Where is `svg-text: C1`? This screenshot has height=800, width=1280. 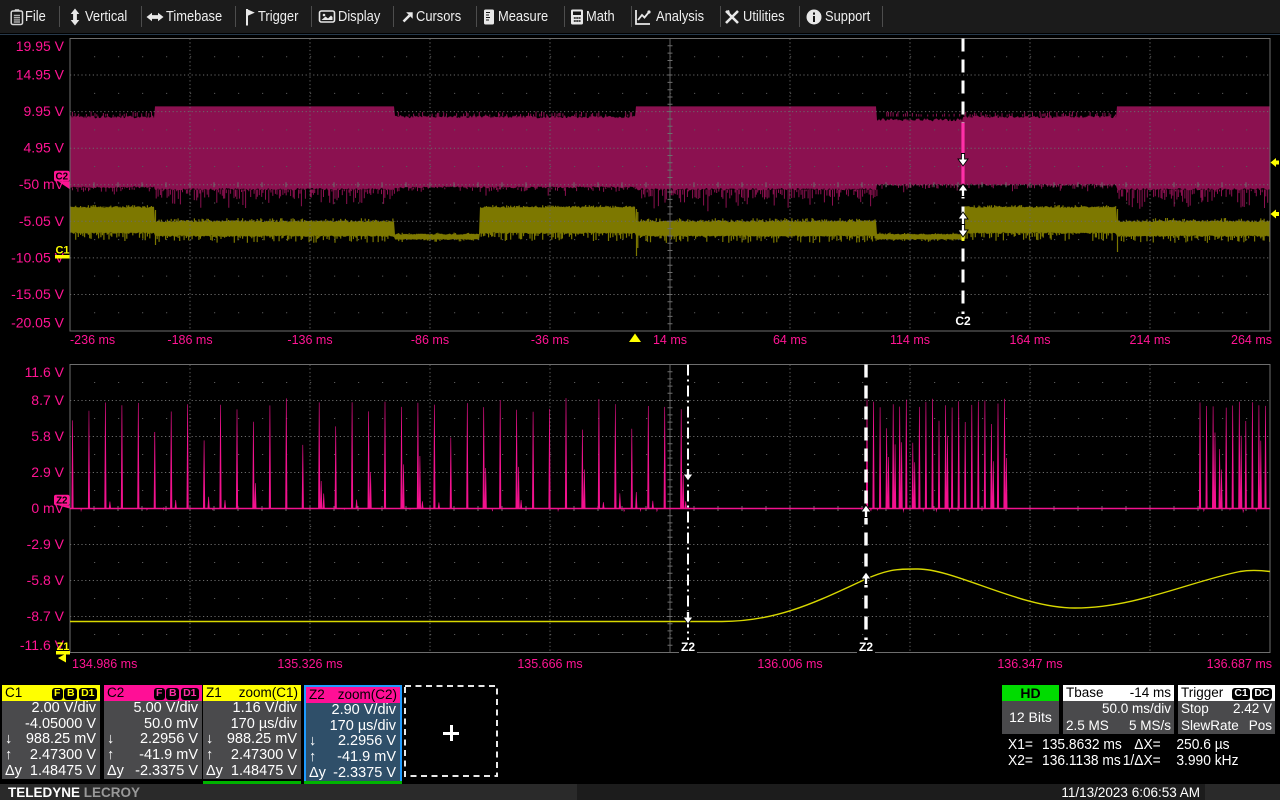 svg-text: C1 is located at coordinates (62, 251).